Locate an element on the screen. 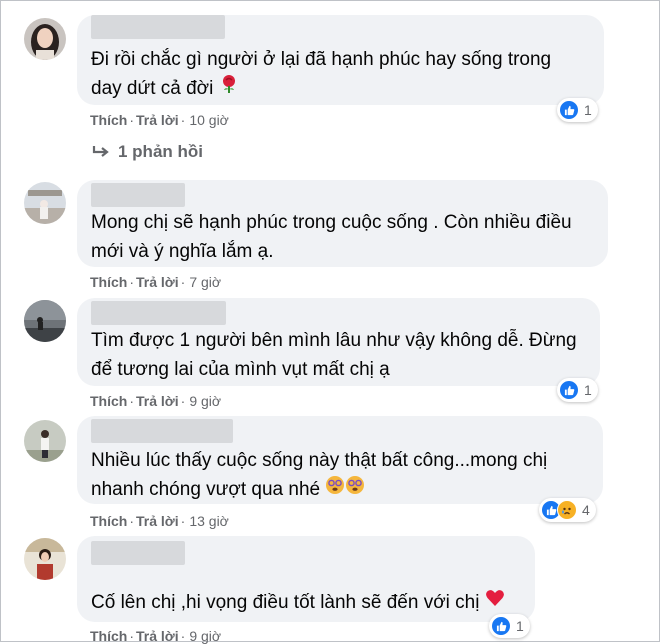 This screenshot has height=644, width=660. sad-icon is located at coordinates (567, 510).